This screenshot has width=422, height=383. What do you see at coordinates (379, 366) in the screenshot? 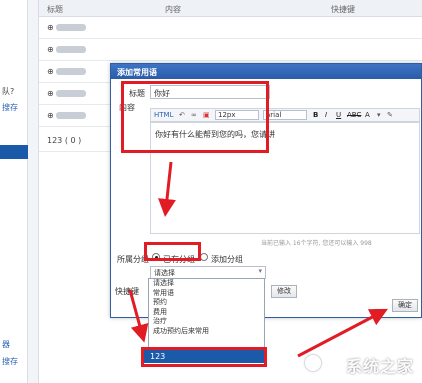
I see `watermark: 系统之家` at bounding box center [379, 366].